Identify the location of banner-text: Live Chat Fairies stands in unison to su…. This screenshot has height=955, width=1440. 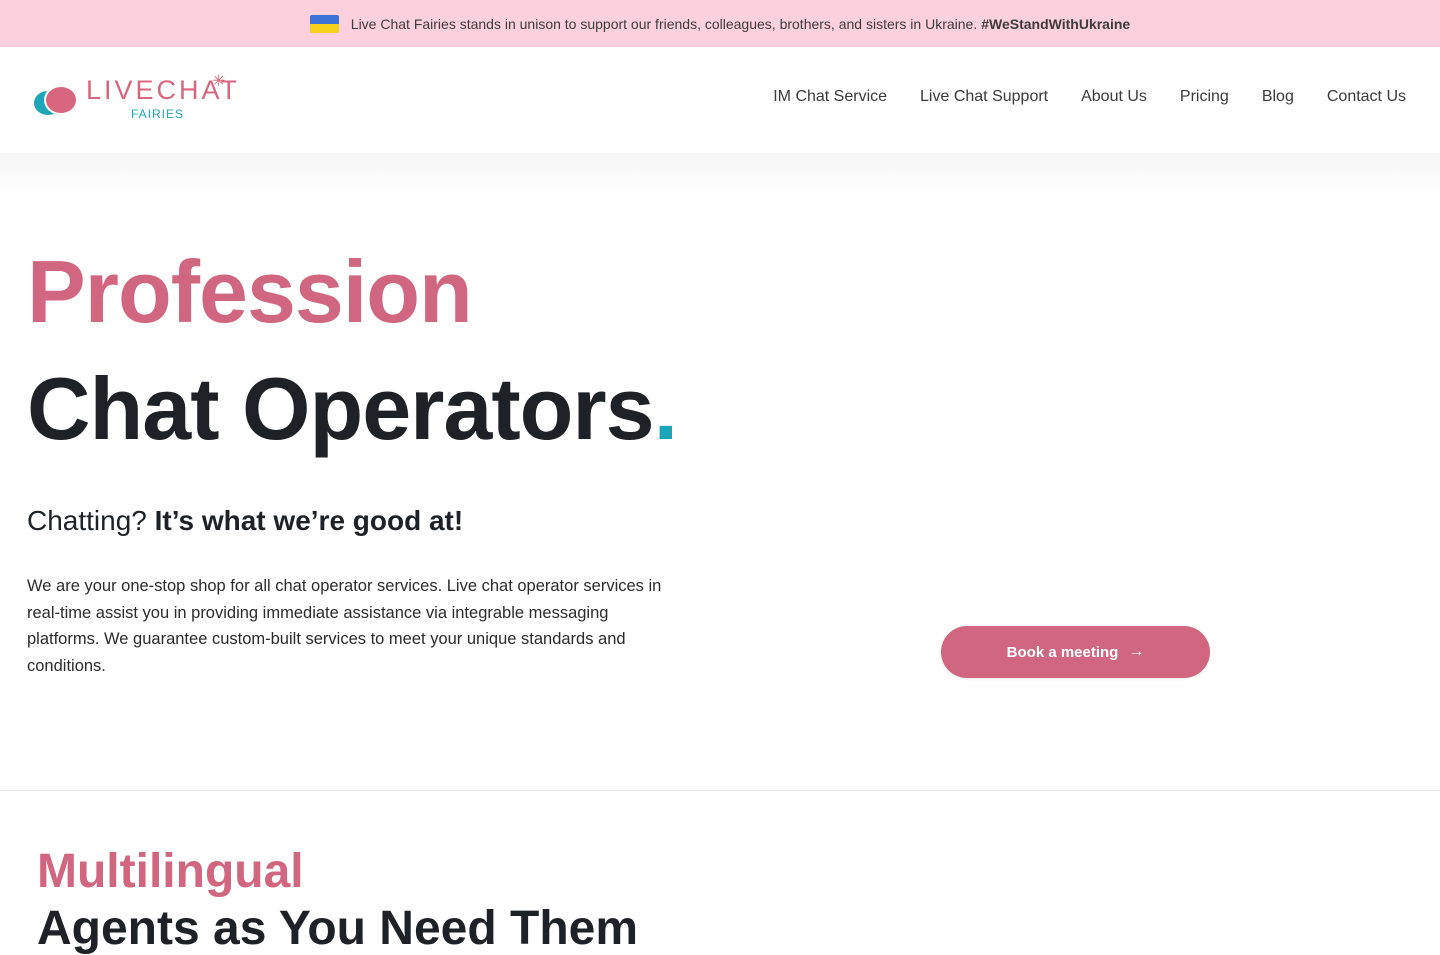
(664, 23).